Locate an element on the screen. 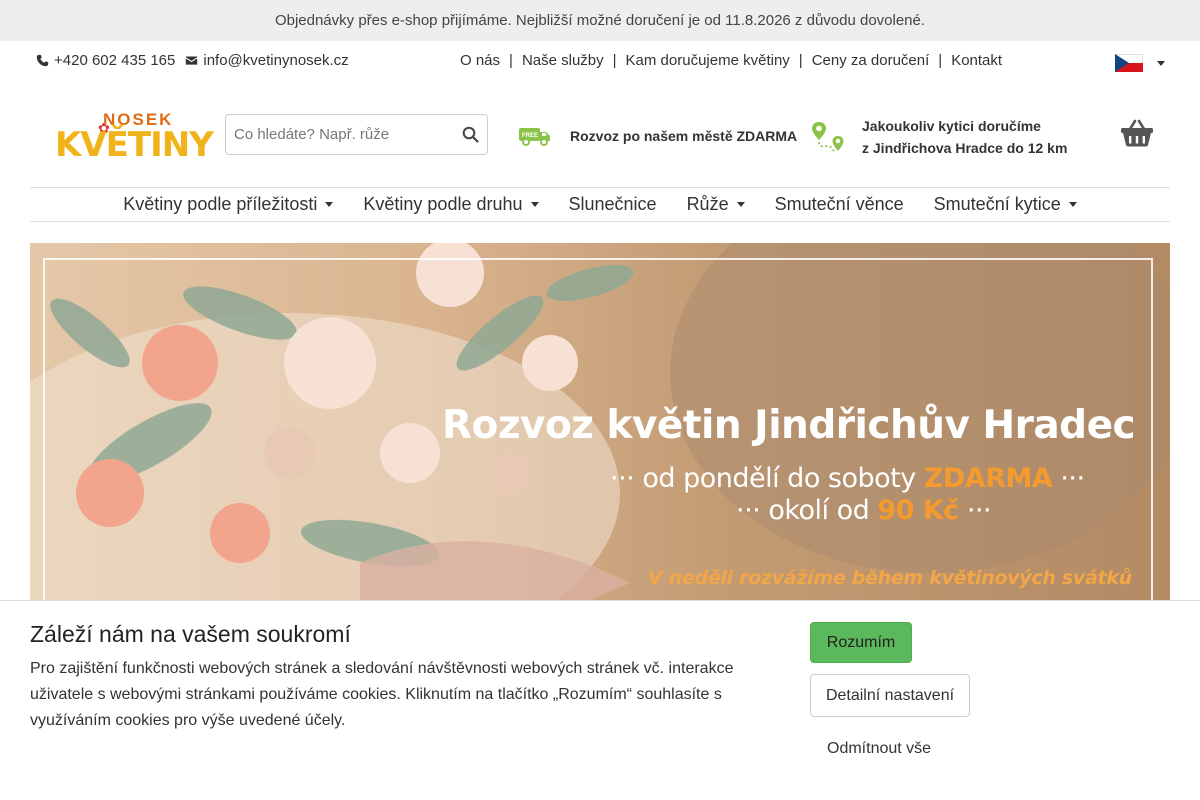 Image resolution: width=1200 pixels, height=800 pixels. phone-link: +420 602 435 165 is located at coordinates (105, 60).